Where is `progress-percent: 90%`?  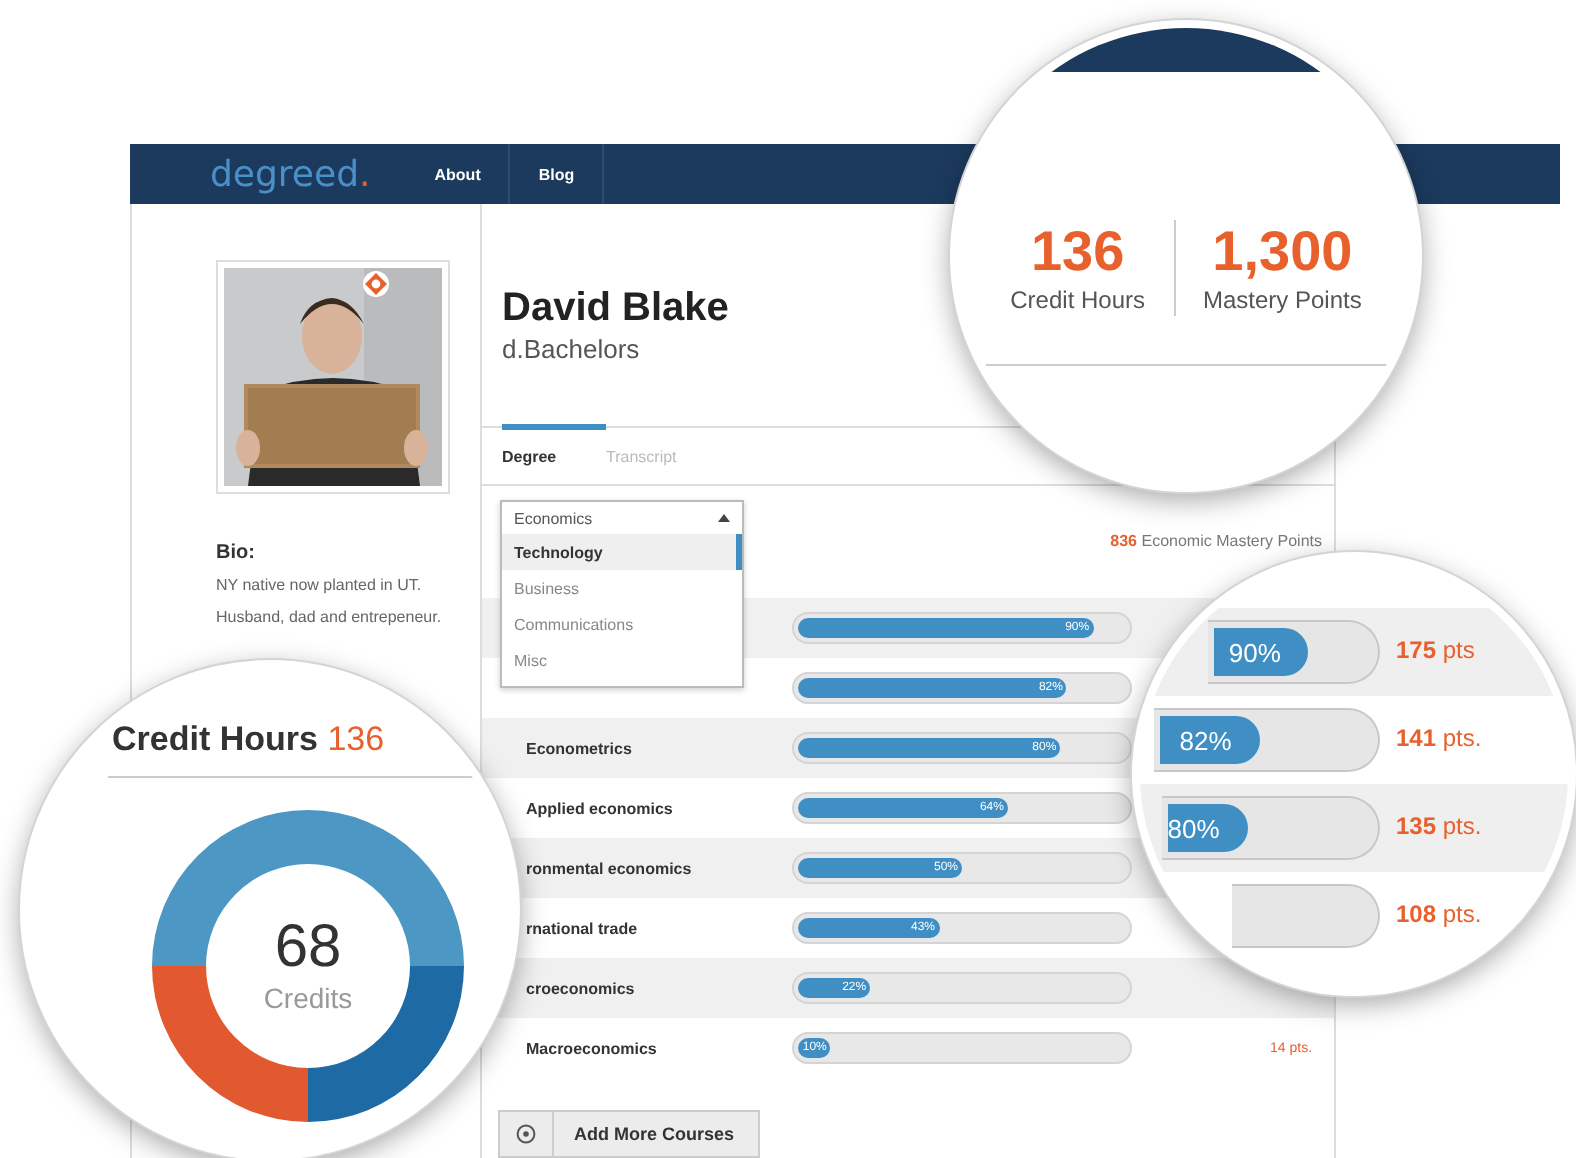
progress-percent: 90% is located at coordinates (1255, 652).